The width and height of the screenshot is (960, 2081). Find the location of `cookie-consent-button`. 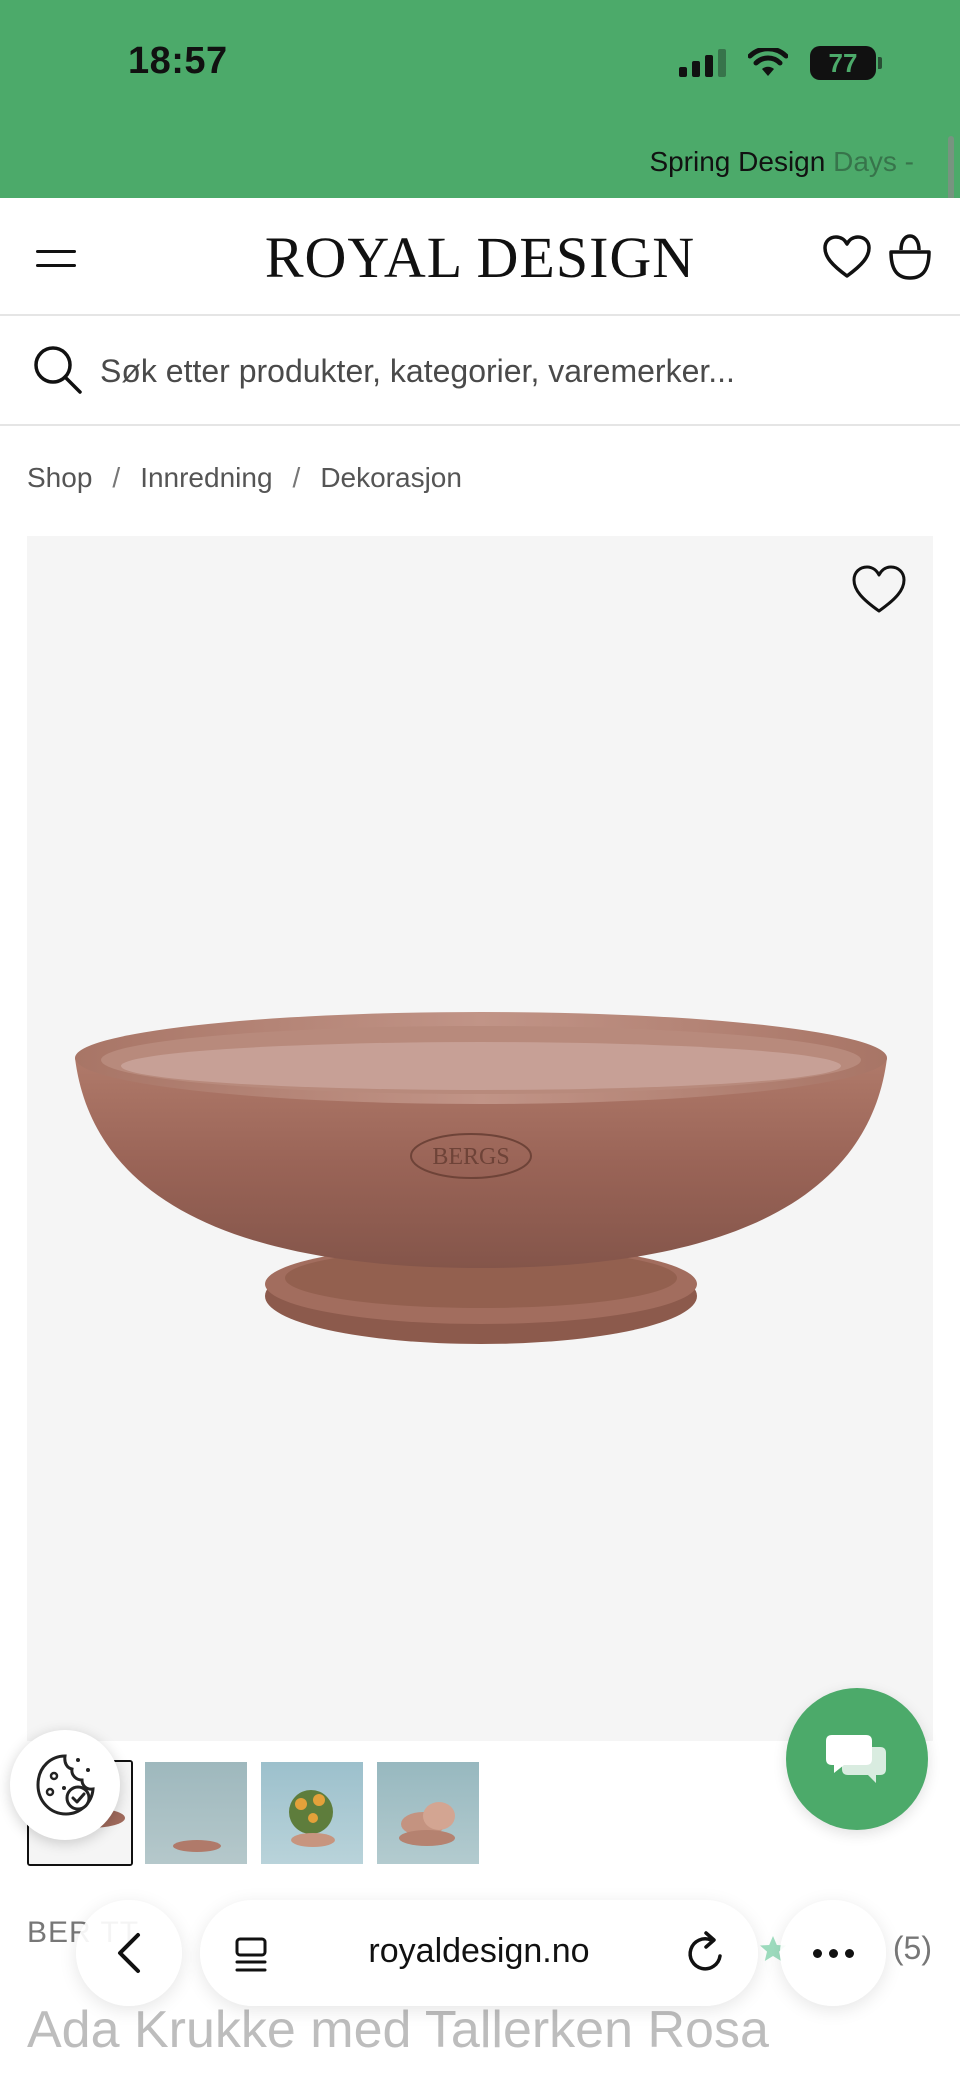

cookie-consent-button is located at coordinates (65, 1785).